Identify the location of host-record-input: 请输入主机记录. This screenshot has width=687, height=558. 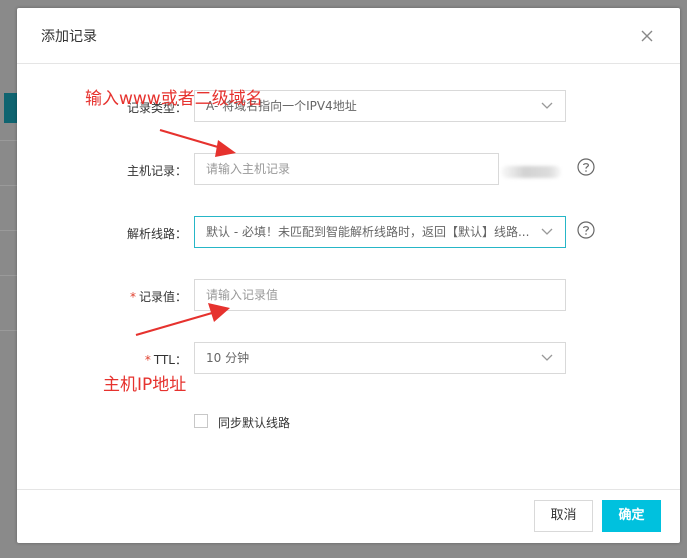
(346, 169).